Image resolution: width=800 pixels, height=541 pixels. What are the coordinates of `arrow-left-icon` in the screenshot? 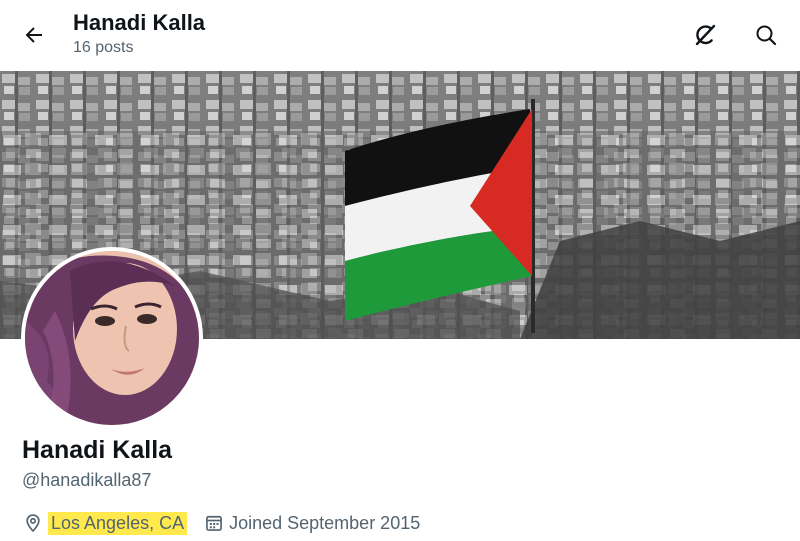 It's located at (33, 35).